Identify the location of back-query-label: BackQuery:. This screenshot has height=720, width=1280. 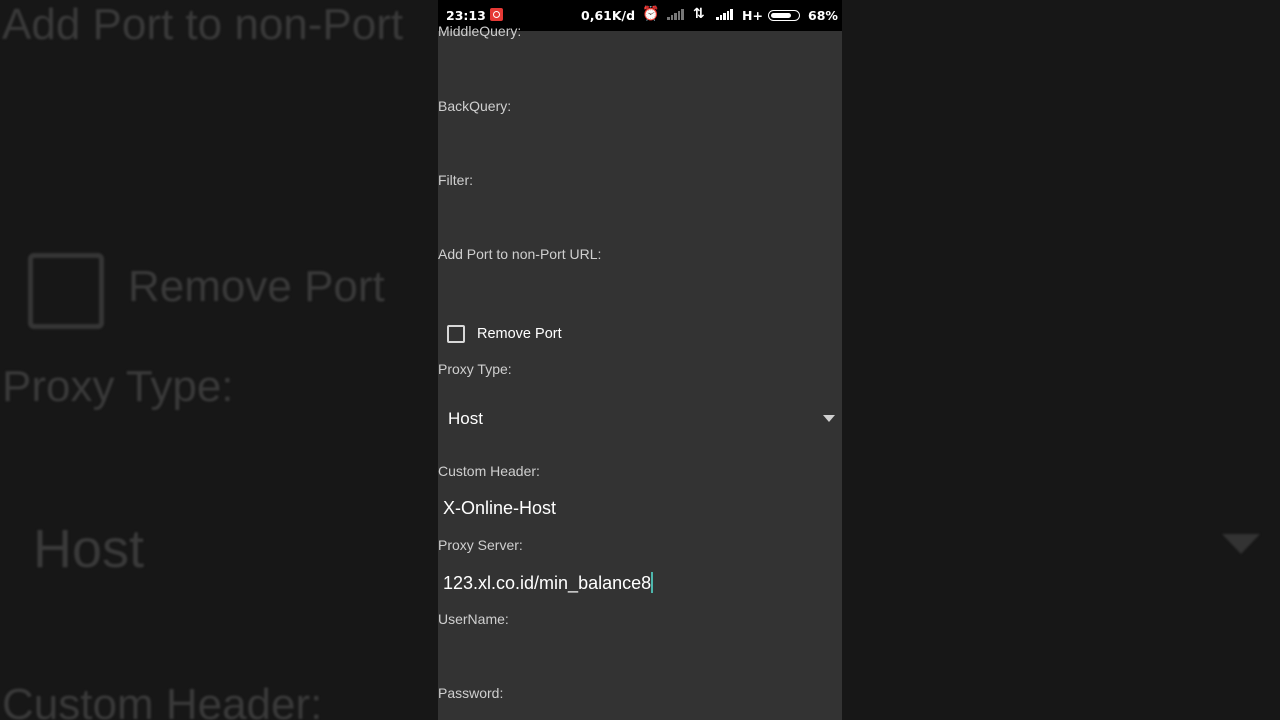
(475, 106).